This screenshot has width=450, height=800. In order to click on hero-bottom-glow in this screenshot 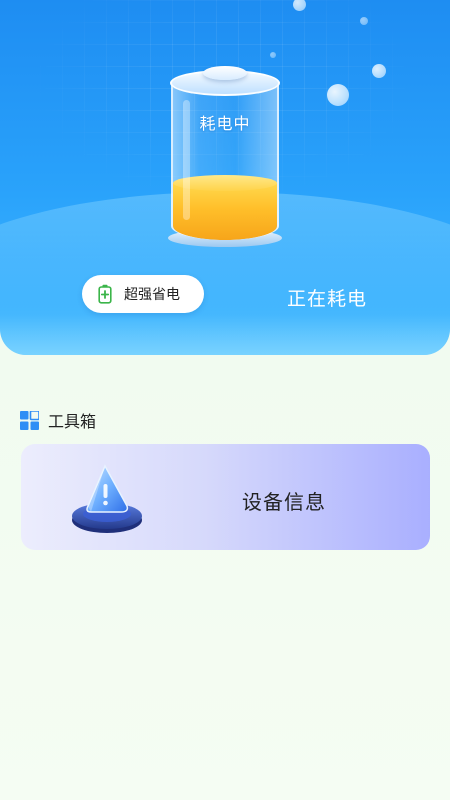, I will do `click(225, 335)`.